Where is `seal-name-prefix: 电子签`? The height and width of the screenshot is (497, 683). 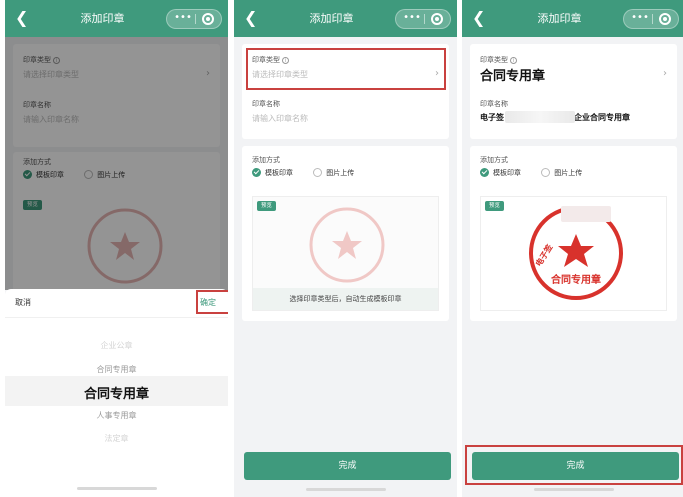 seal-name-prefix: 电子签 is located at coordinates (492, 117).